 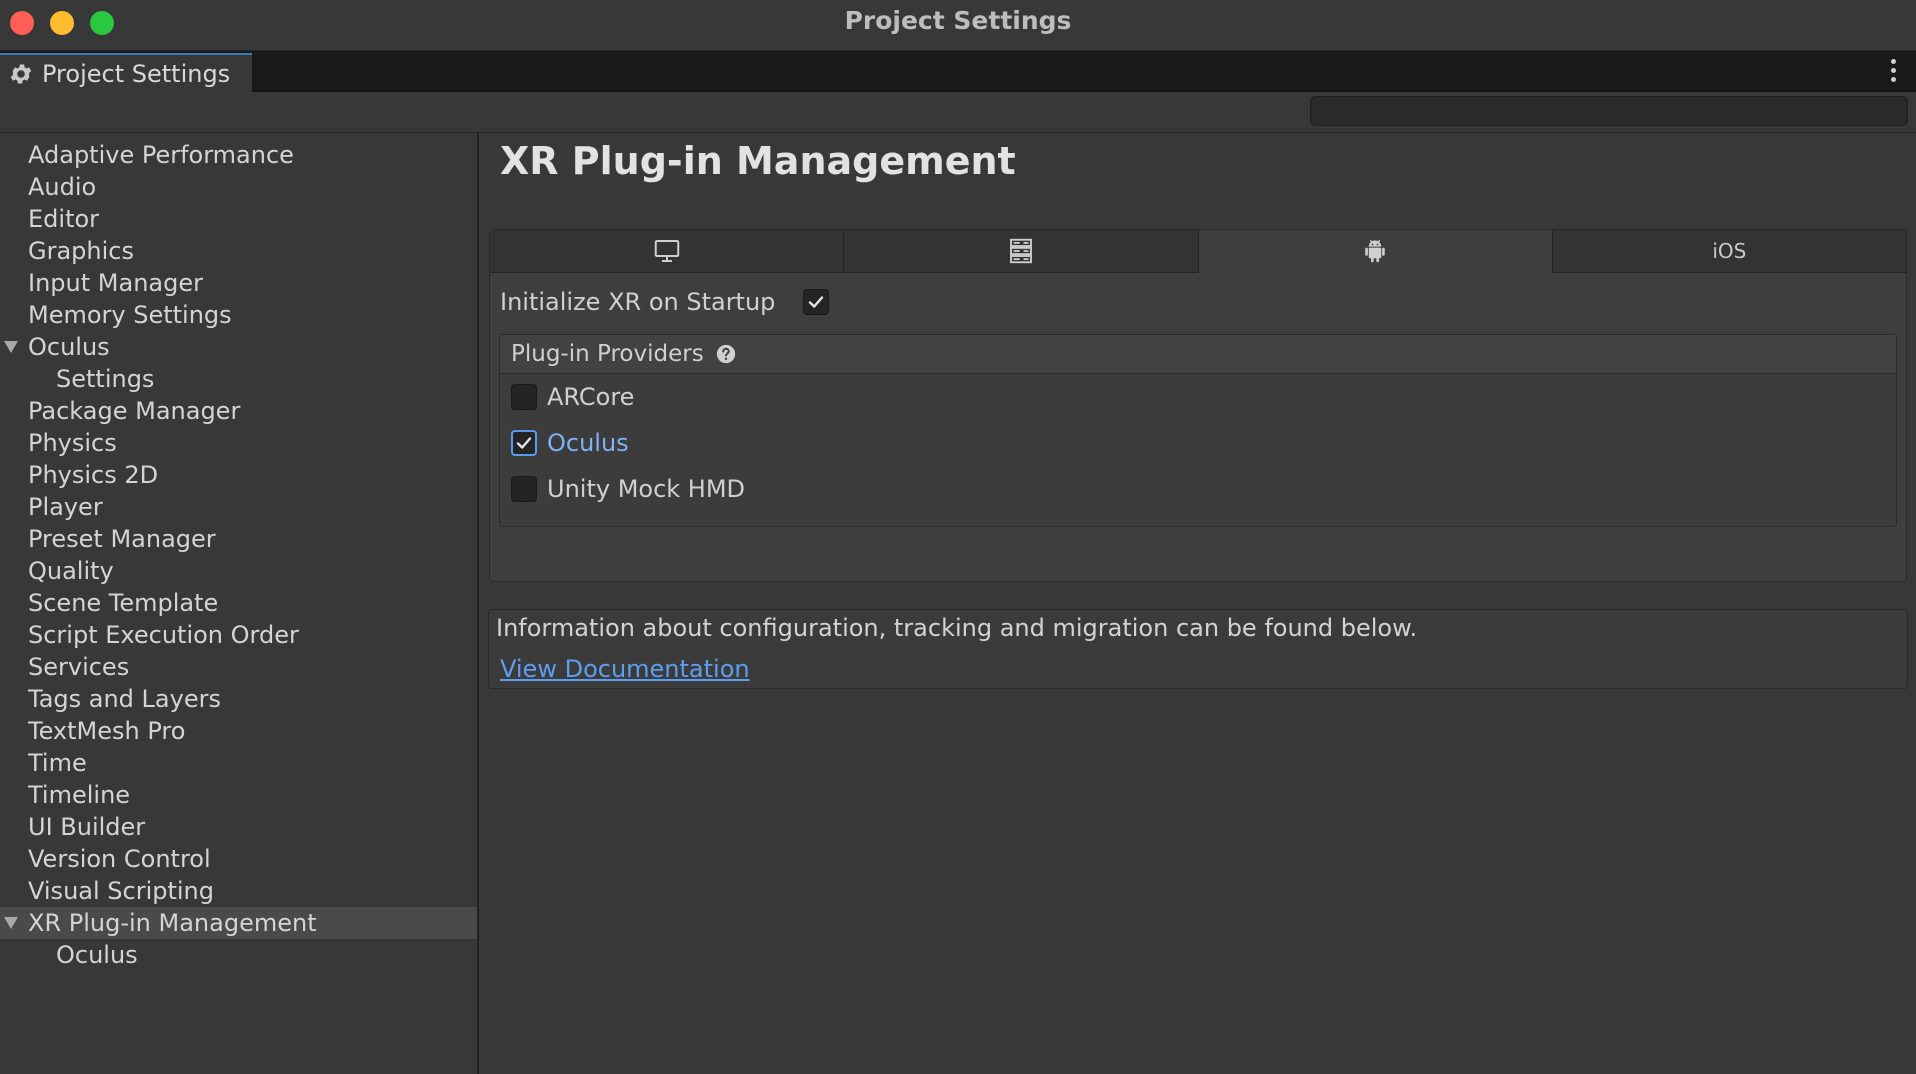 I want to click on sidebar-item-package-manager: Package Manager, so click(x=238, y=411).